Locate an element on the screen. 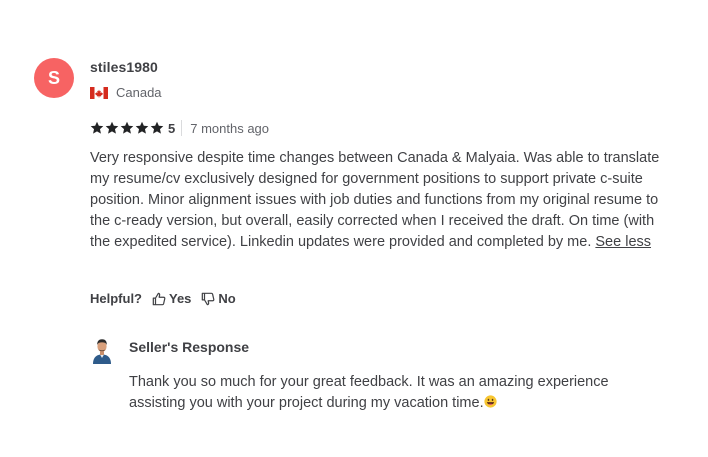 The width and height of the screenshot is (708, 457). see-less-link: See less is located at coordinates (623, 242).